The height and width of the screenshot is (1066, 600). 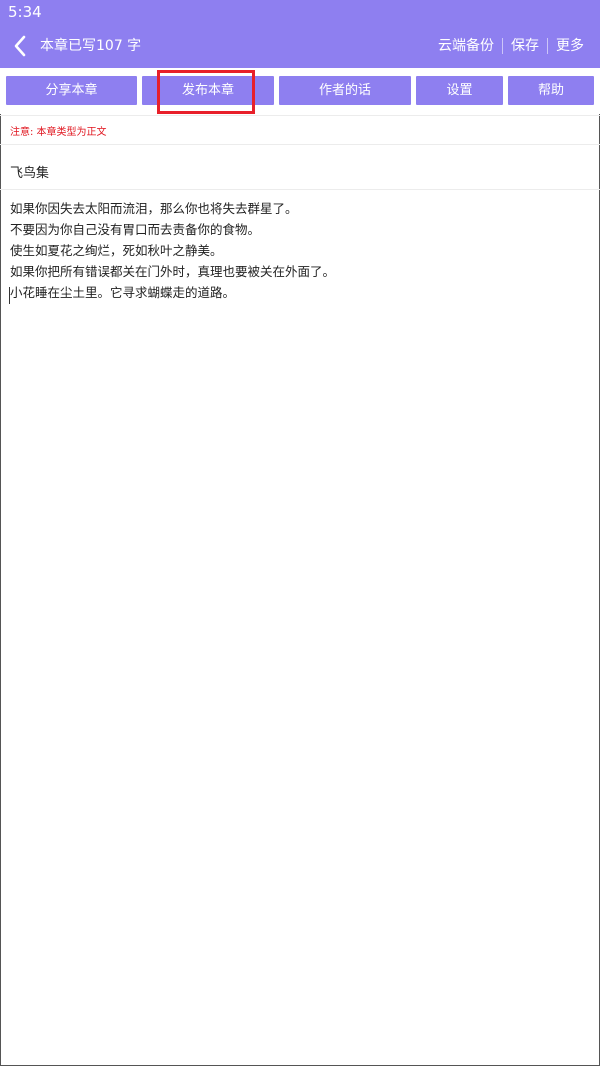 I want to click on chapter-title-field: 飞鸟集, so click(x=29, y=171).